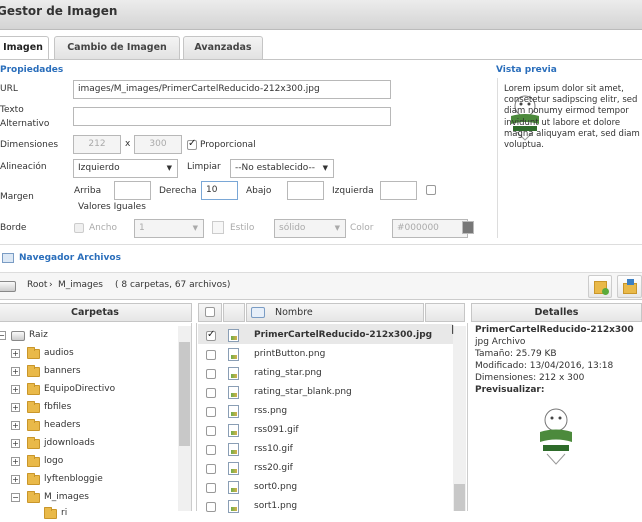 The image size is (642, 522). I want to click on tree-folder-item: EquipoDirectivo, so click(79, 389).